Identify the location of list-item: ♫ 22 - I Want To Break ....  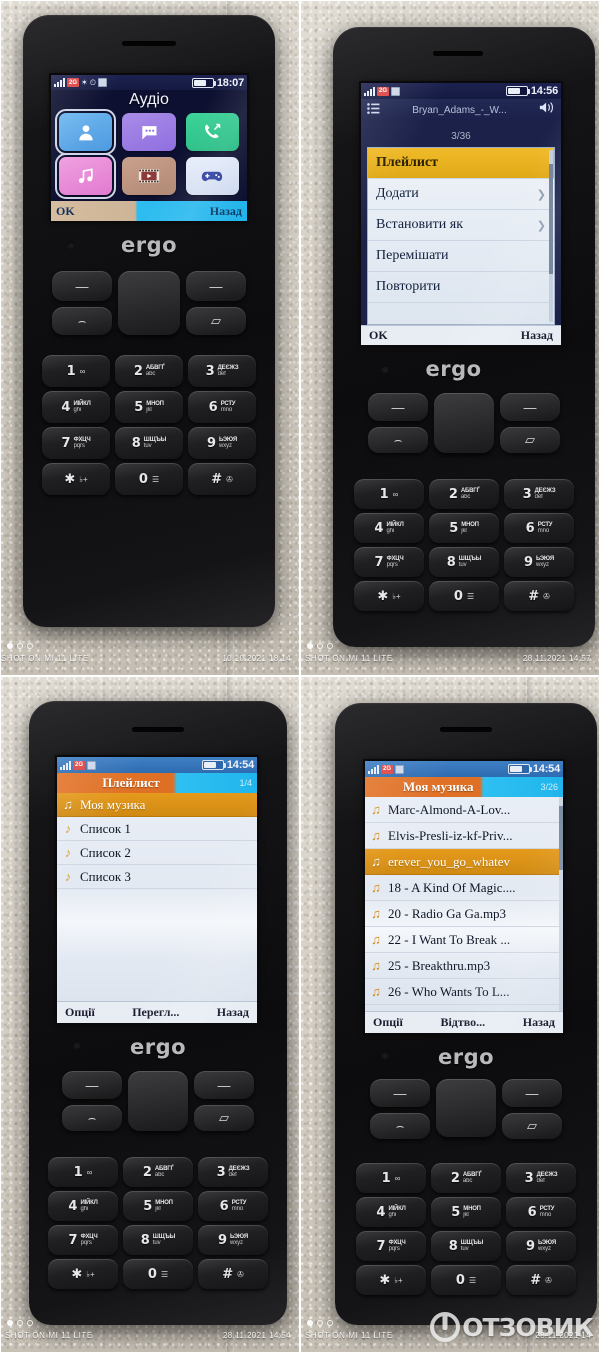
(464, 940).